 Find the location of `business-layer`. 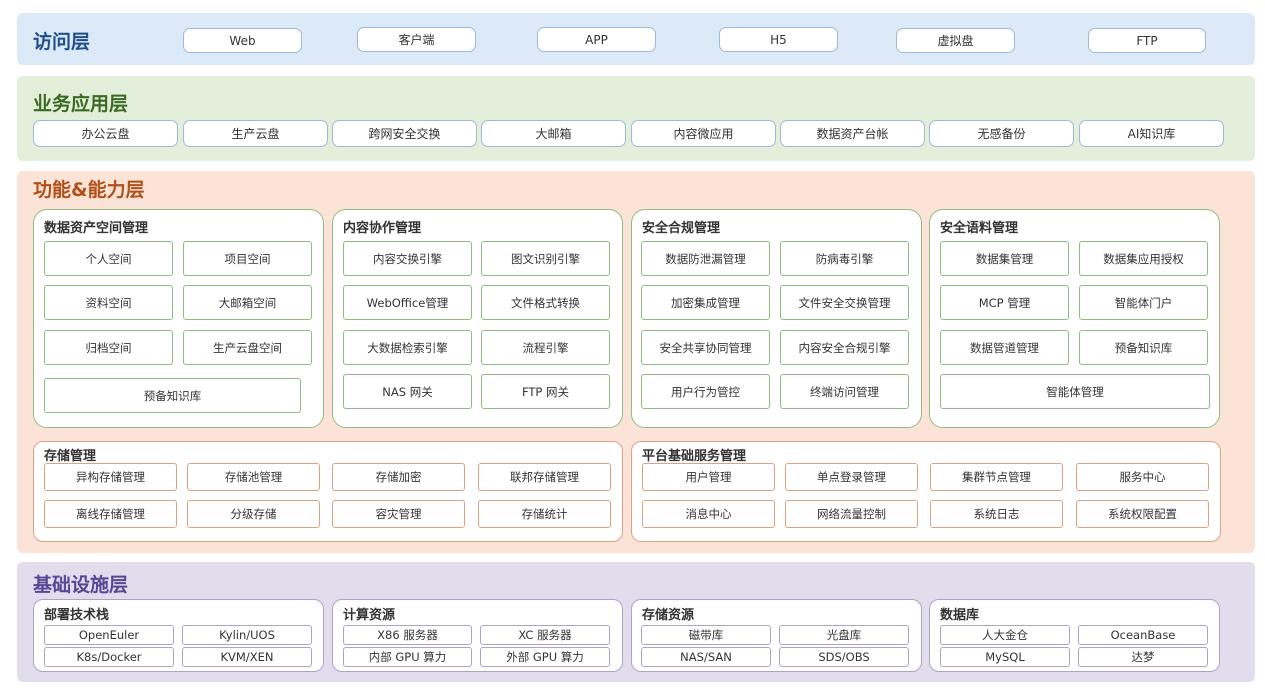

business-layer is located at coordinates (636, 118).